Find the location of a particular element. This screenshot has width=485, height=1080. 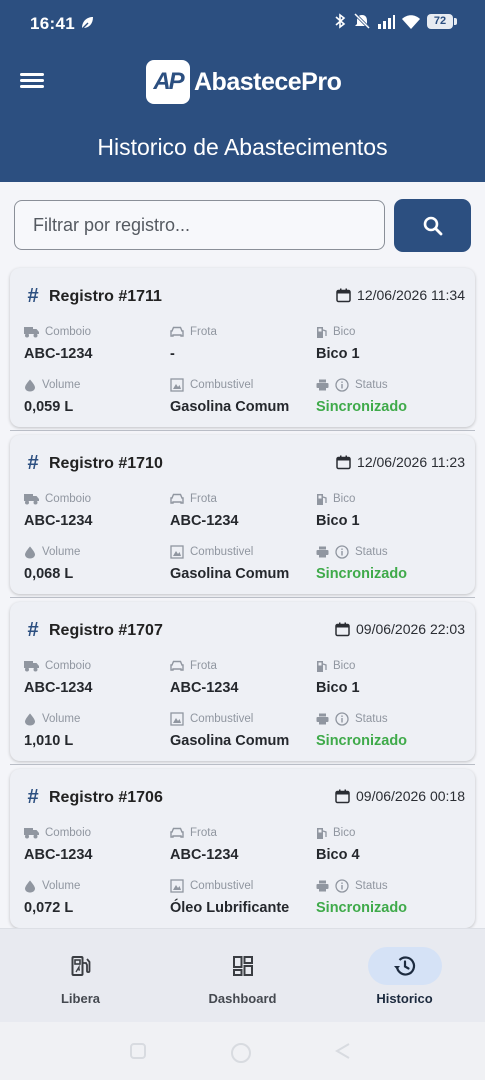

status-icons: 72 is located at coordinates (395, 21).